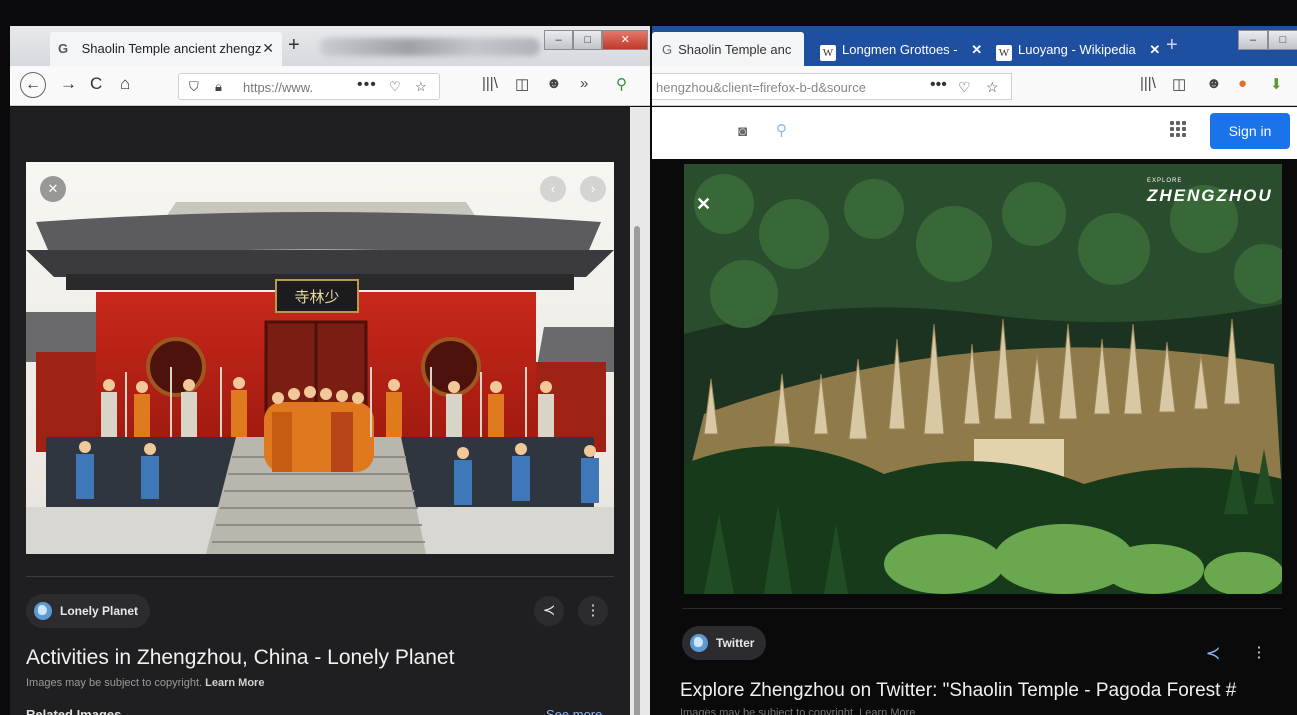 The image size is (1297, 715). What do you see at coordinates (1250, 131) in the screenshot?
I see `sign-in-button: Sign in` at bounding box center [1250, 131].